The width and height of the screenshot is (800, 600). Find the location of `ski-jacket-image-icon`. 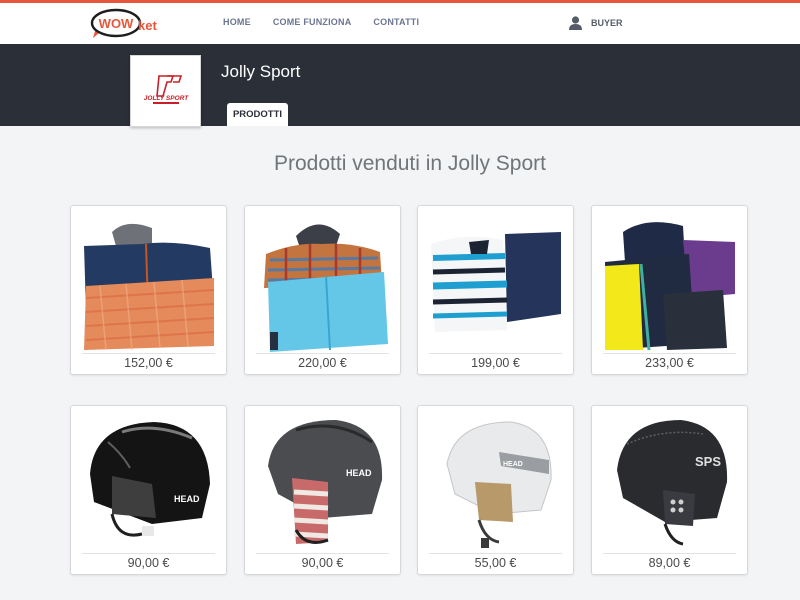

ski-jacket-image-icon is located at coordinates (148, 283).